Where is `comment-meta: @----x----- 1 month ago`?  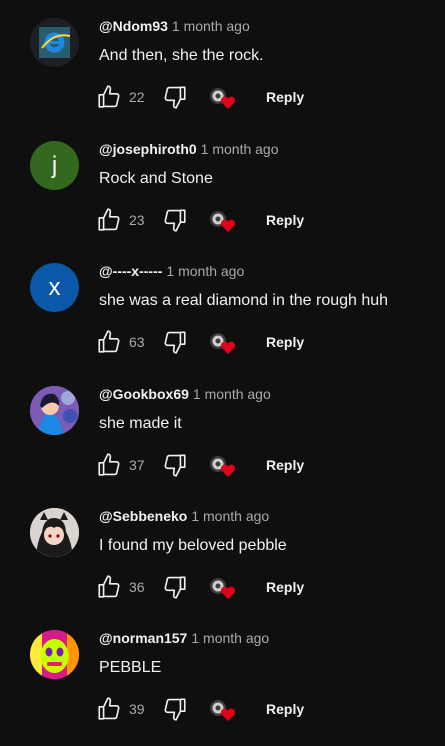 comment-meta: @----x----- 1 month ago is located at coordinates (171, 271).